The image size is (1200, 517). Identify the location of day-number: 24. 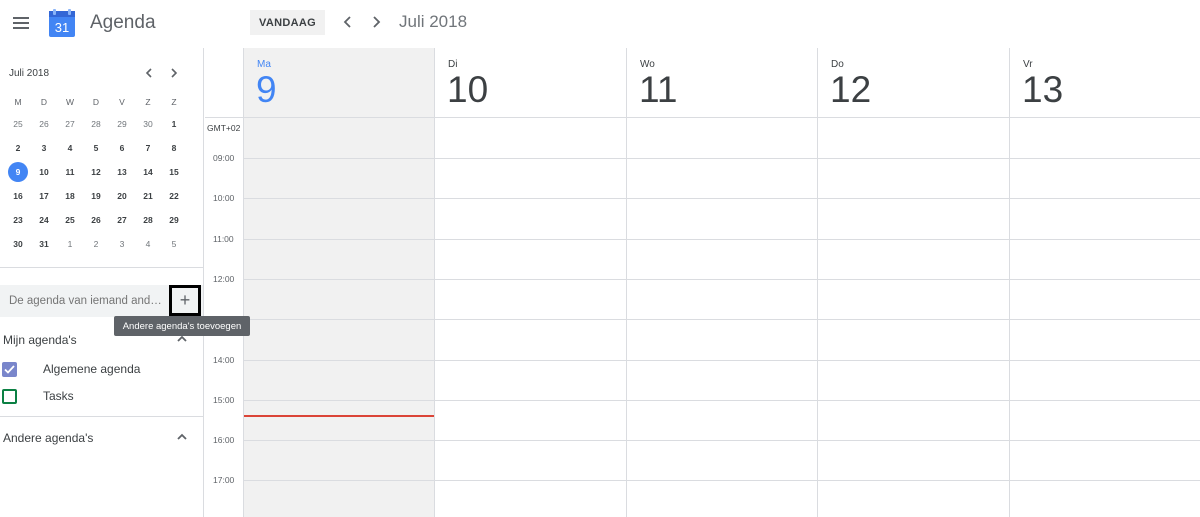
(44, 220).